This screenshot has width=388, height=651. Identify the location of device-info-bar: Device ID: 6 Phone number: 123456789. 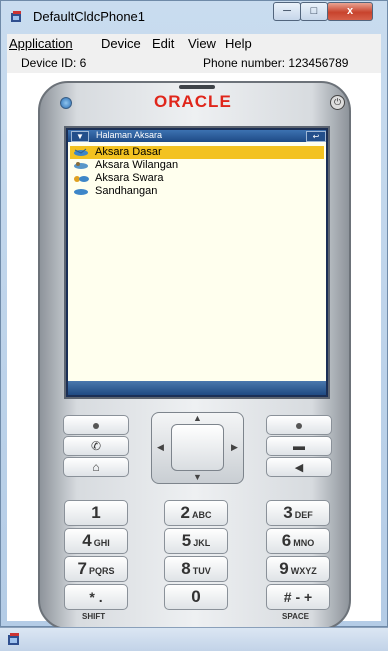
(194, 63).